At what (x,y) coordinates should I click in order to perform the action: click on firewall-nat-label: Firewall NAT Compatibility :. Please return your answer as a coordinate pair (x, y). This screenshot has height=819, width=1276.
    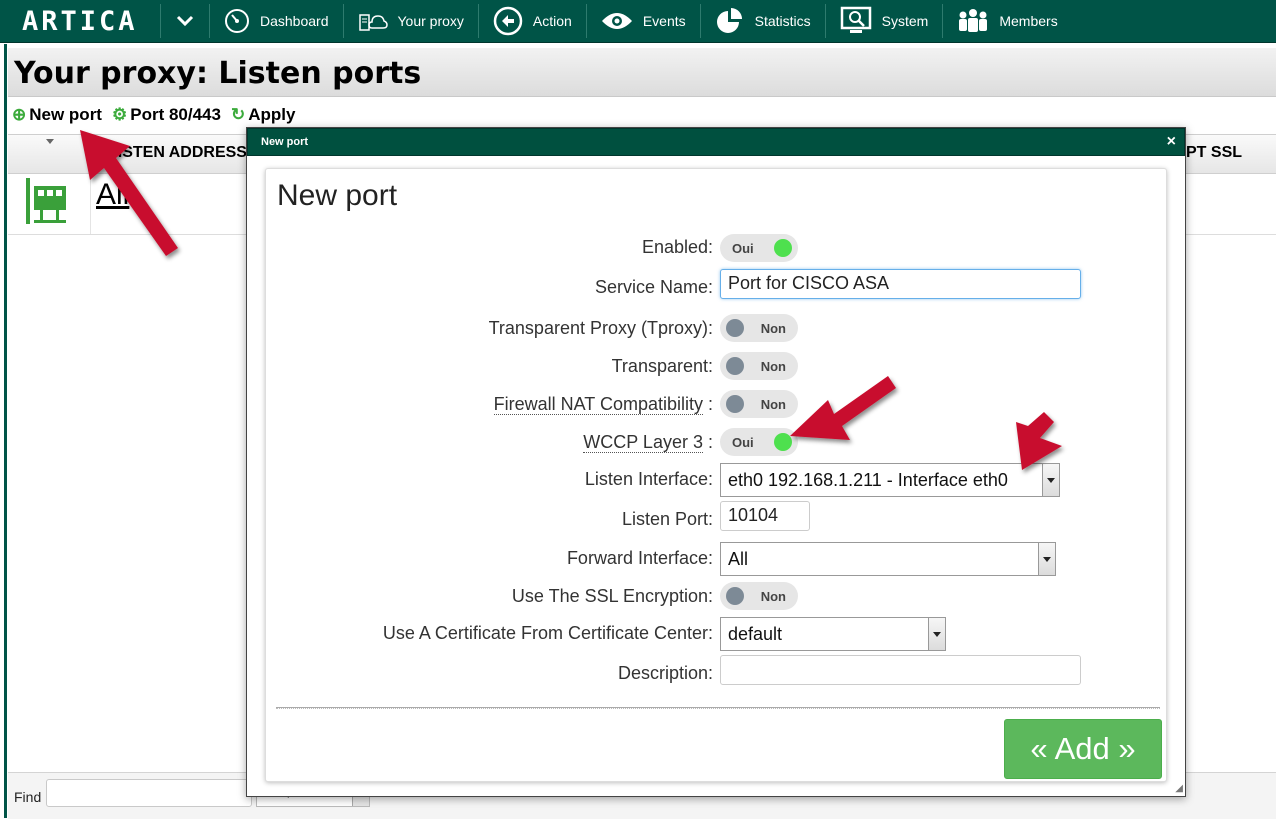
    Looking at the image, I should click on (603, 404).